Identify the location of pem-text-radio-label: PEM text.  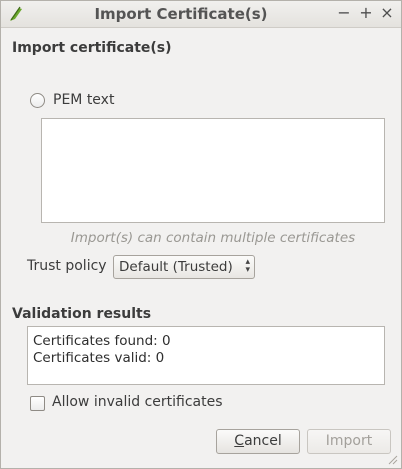
(83, 100).